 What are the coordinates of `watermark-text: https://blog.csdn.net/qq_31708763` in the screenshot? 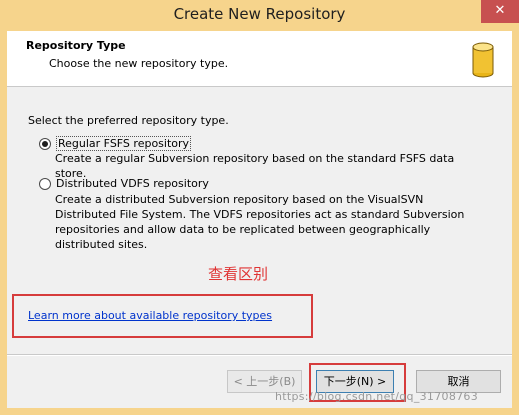 It's located at (377, 396).